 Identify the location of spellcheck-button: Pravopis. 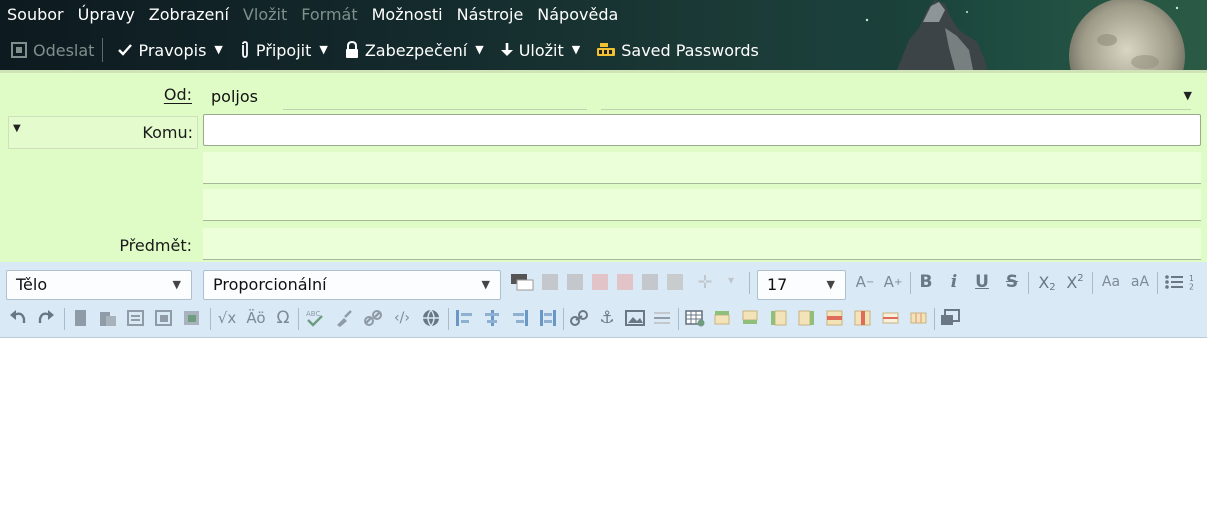
(158, 50).